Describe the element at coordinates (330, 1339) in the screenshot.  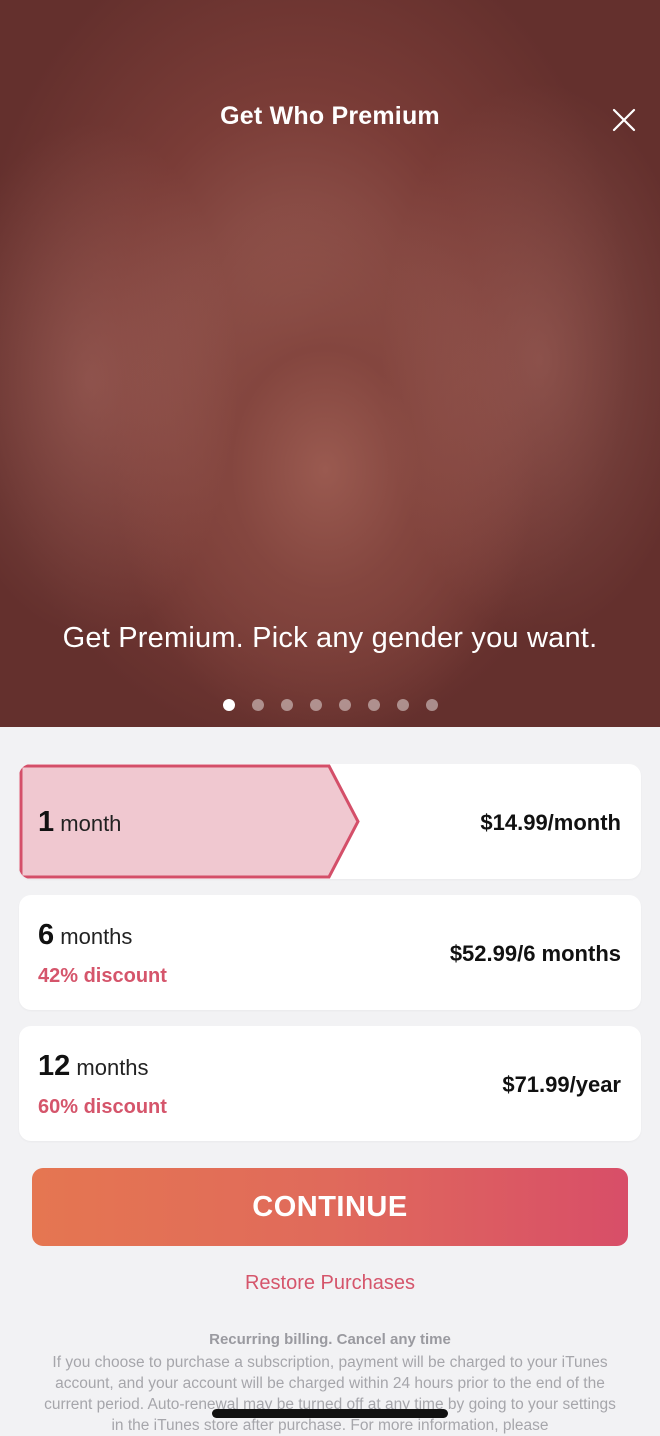
I see `legal-title: Recurring billing. Cancel any time` at that location.